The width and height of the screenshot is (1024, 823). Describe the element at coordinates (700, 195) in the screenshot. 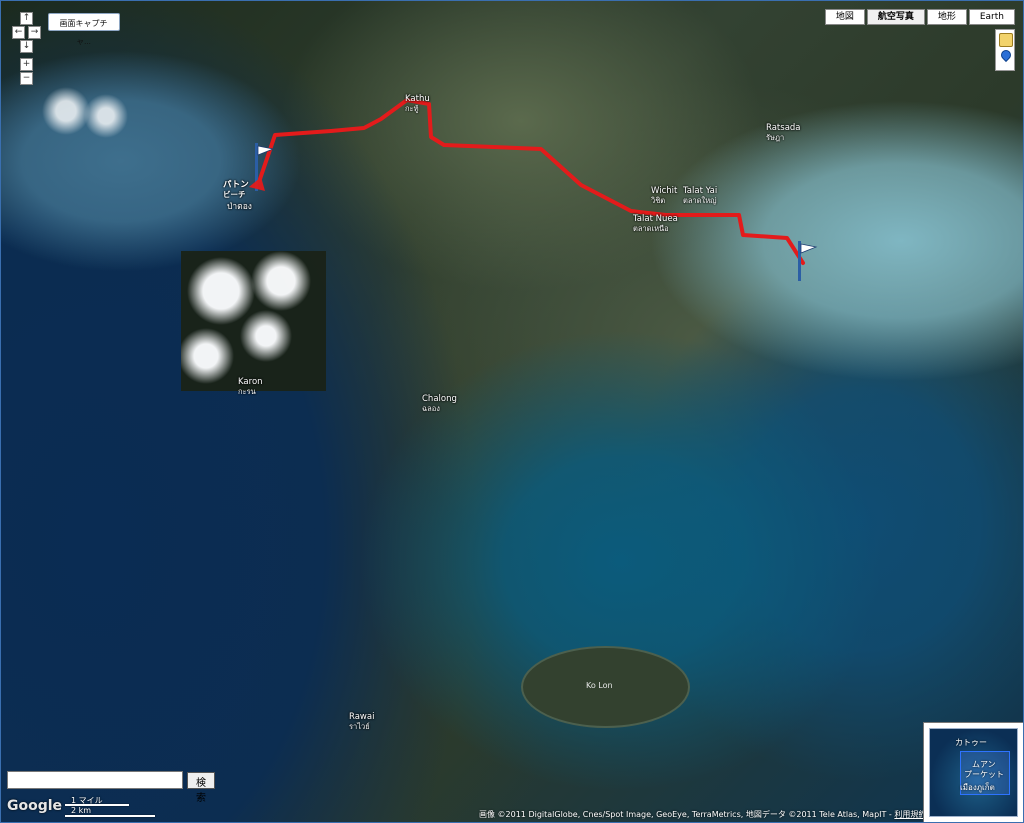

I see `place-label-talat-yai: Talat Yai ตลาดใหญ่` at that location.